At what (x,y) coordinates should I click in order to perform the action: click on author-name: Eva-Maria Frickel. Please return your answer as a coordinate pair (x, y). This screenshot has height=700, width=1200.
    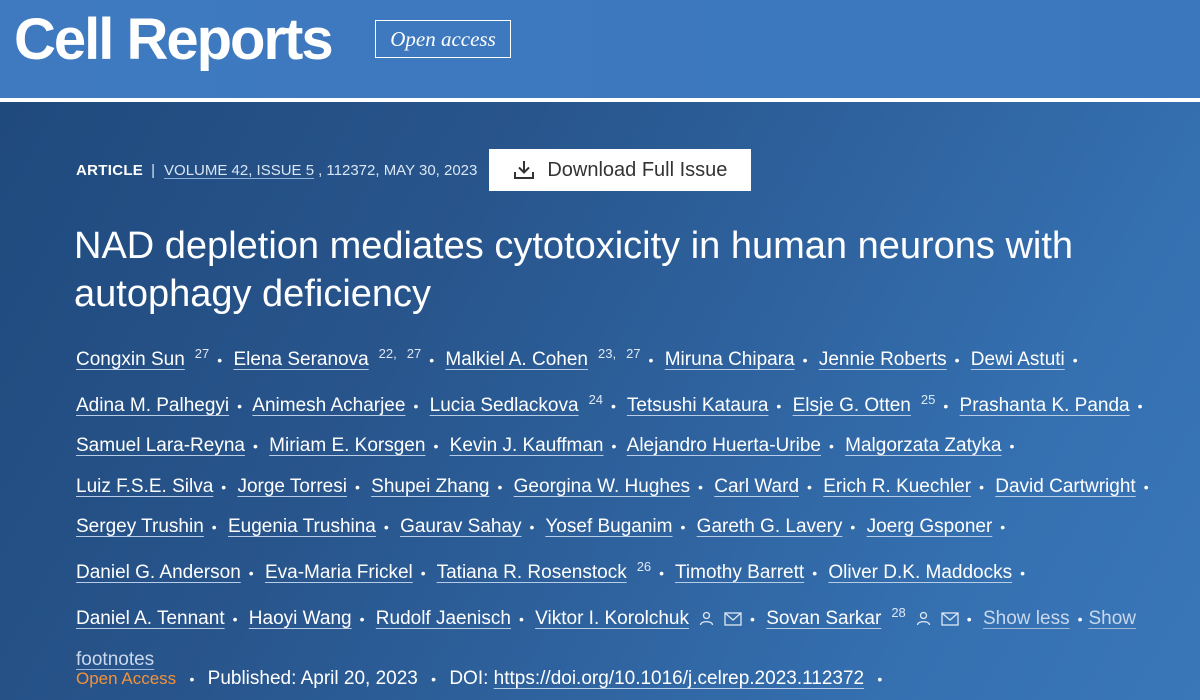
    Looking at the image, I should click on (339, 572).